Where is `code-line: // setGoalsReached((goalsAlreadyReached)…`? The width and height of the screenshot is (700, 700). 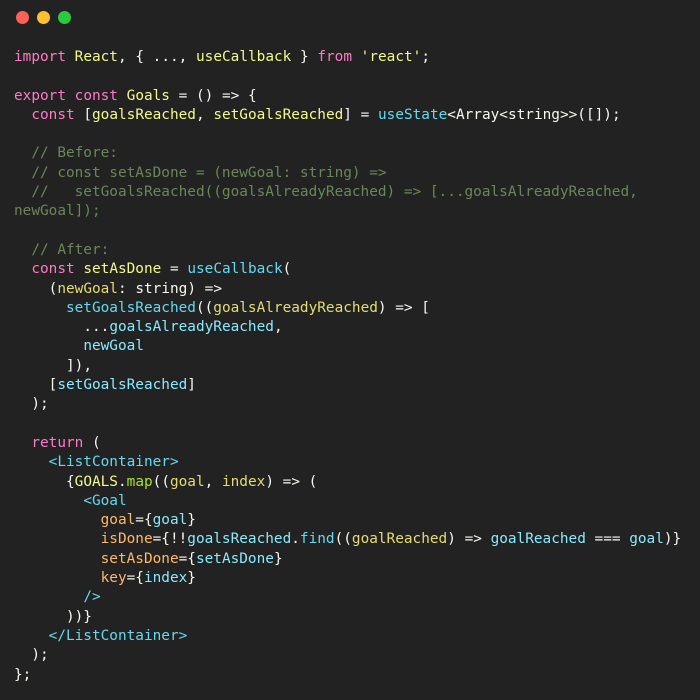
code-line: // setGoalsReached((goalsAlreadyReached)… is located at coordinates (330, 202).